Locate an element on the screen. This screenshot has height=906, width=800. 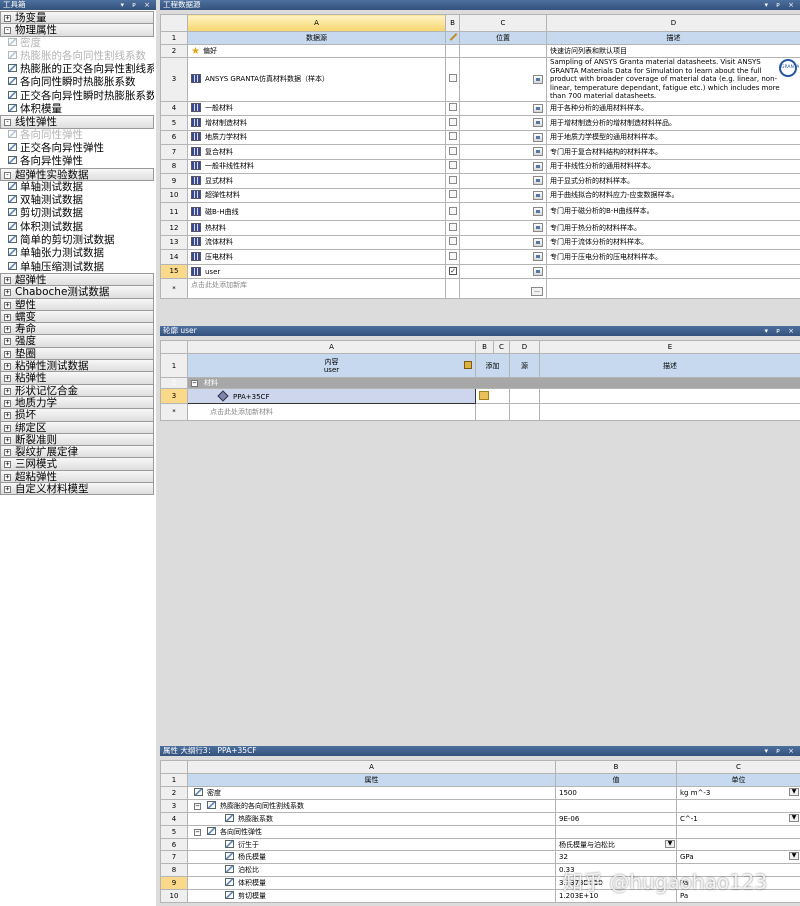
toolbox-category: + 垫圈 is located at coordinates (77, 353).